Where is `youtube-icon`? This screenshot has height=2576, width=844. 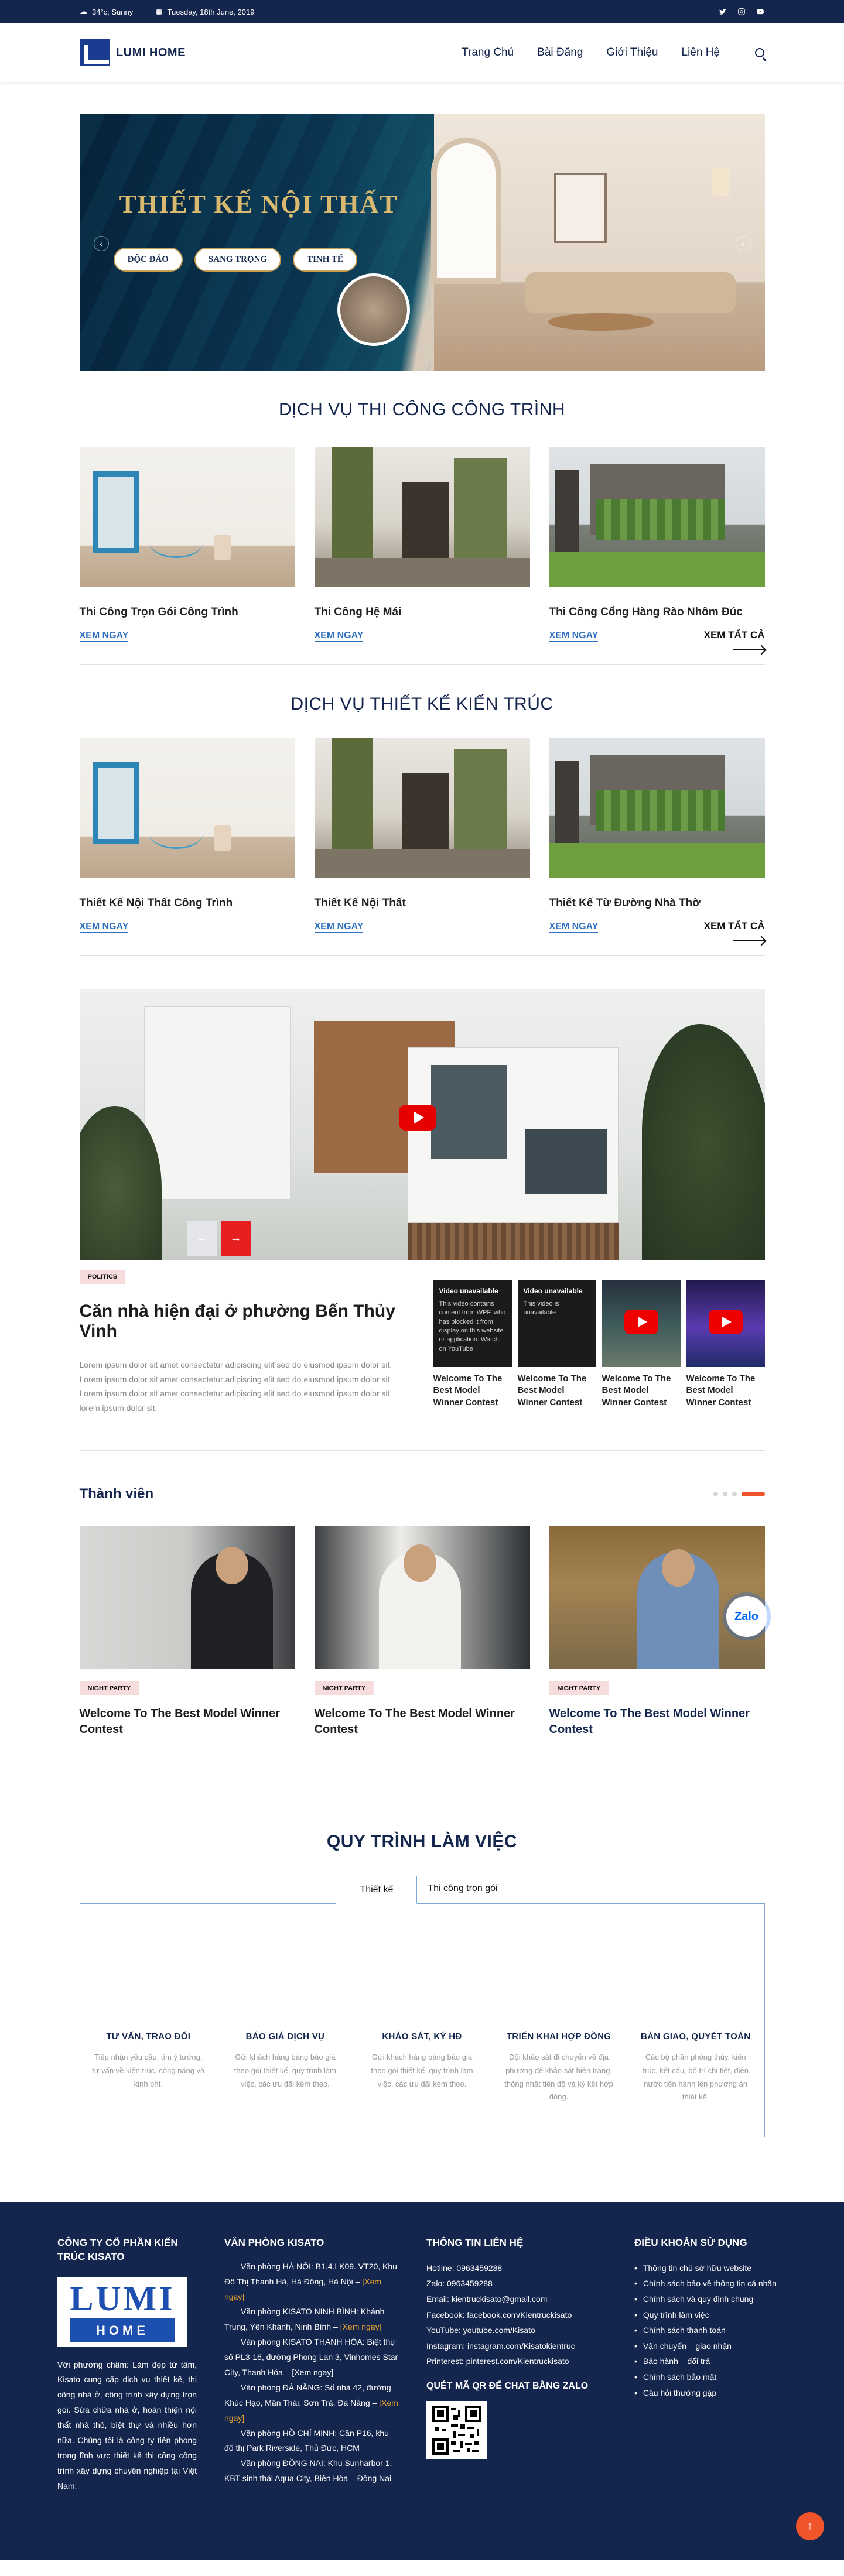
youtube-icon is located at coordinates (760, 12).